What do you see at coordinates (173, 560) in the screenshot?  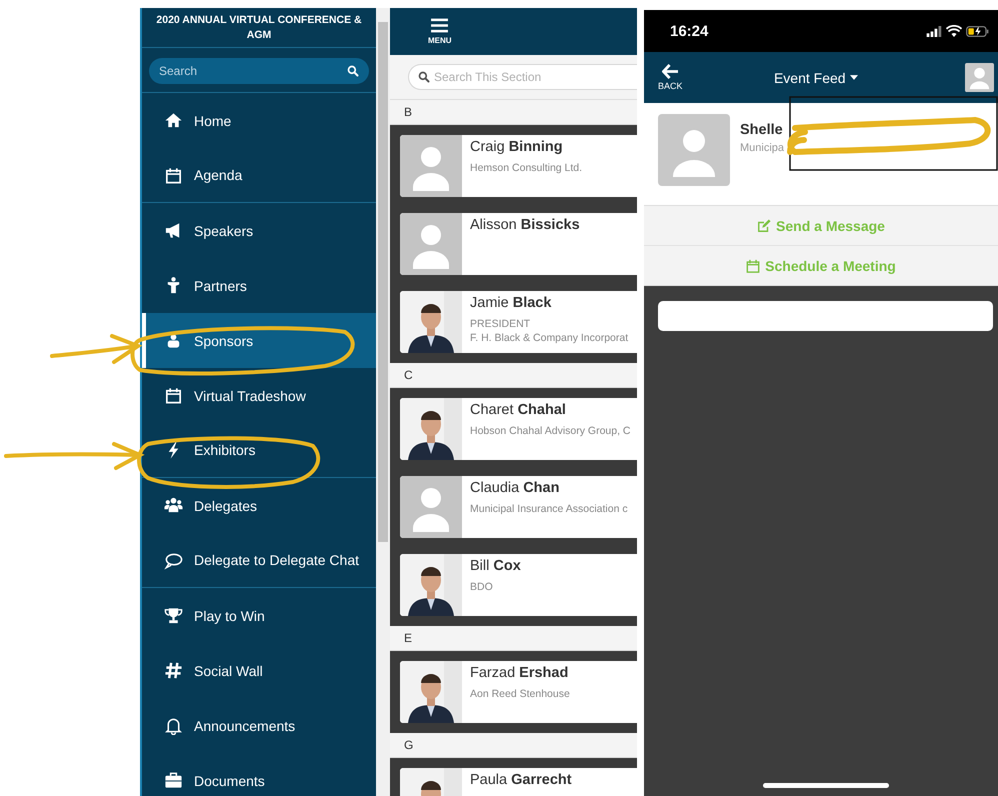 I see `speech-bubble-icon` at bounding box center [173, 560].